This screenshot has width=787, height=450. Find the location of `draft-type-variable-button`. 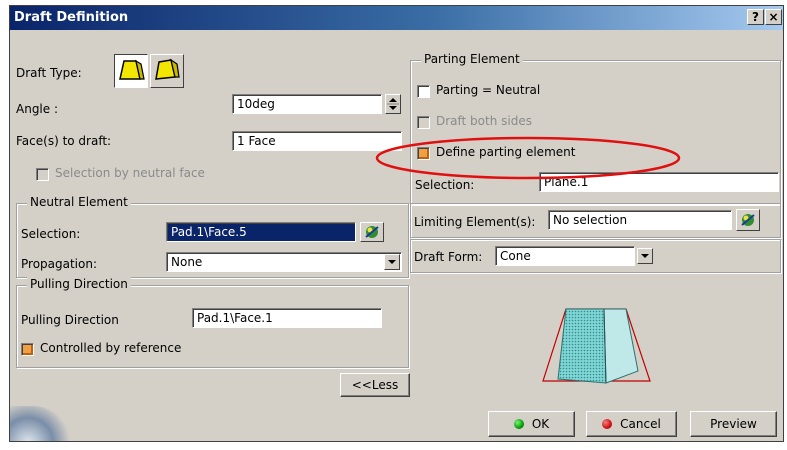

draft-type-variable-button is located at coordinates (167, 71).